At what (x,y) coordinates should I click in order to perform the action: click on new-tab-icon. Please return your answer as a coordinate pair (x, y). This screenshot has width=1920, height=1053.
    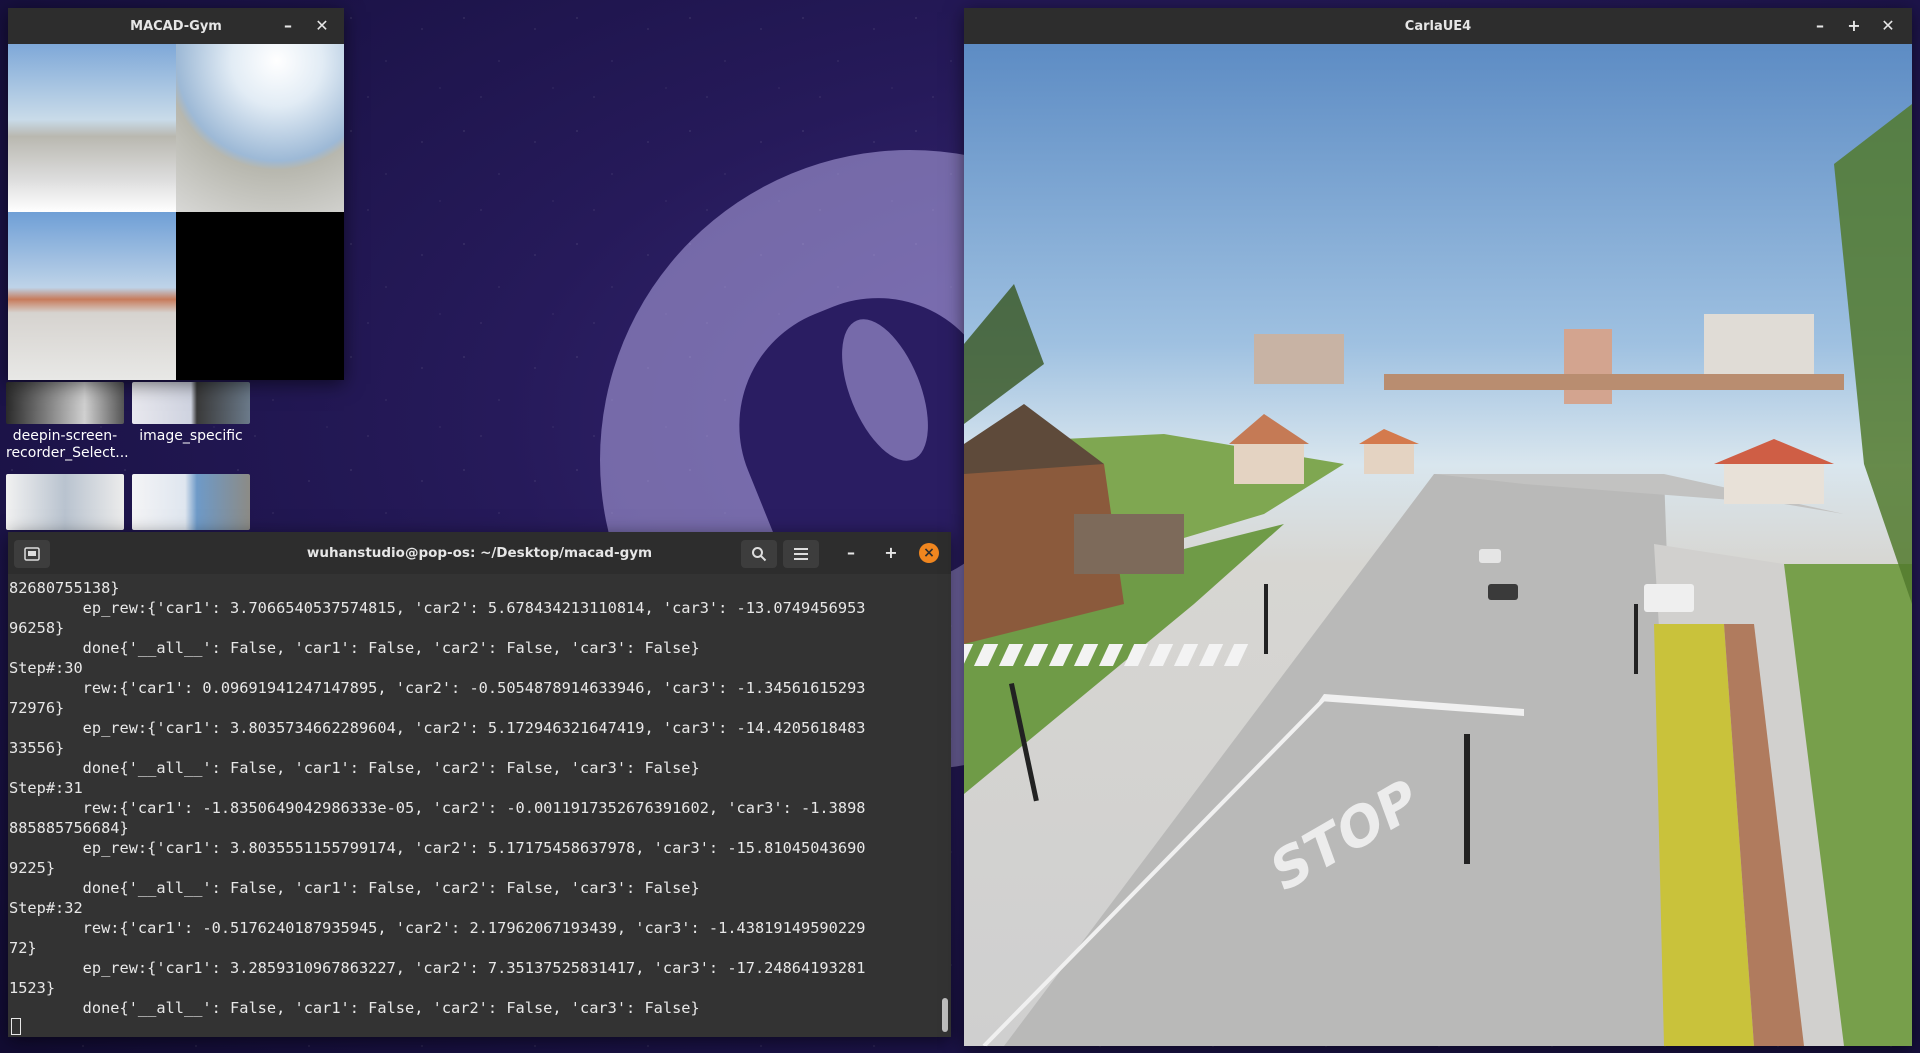
    Looking at the image, I should click on (32, 554).